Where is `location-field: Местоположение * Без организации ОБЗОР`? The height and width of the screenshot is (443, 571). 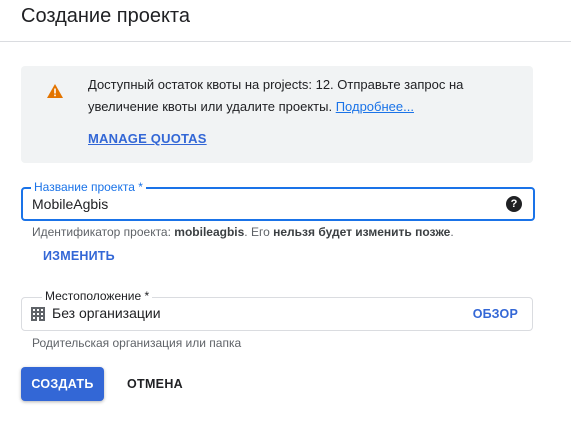
location-field: Местоположение * Без организации ОБЗОР is located at coordinates (277, 310).